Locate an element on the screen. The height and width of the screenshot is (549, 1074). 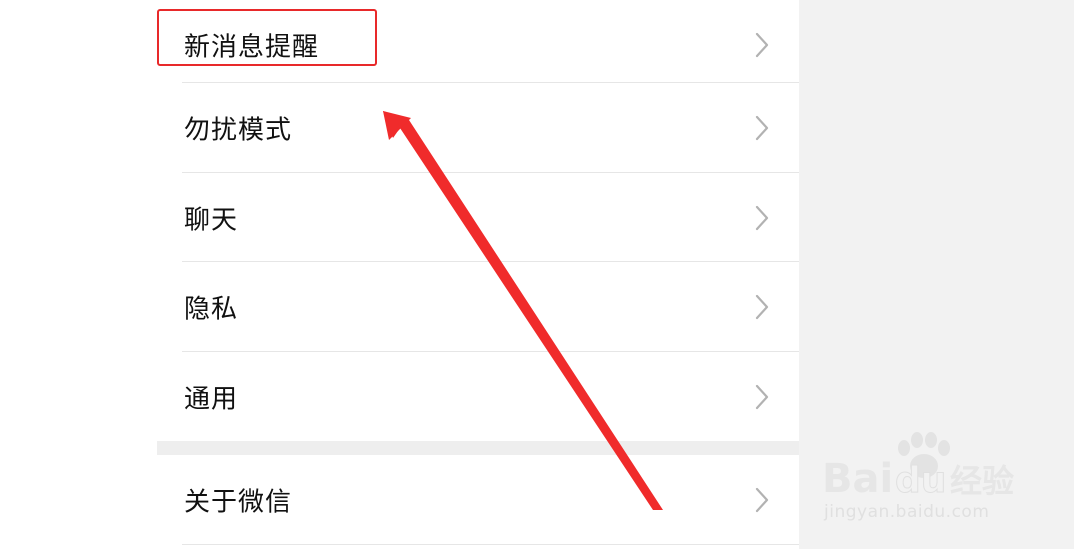
settings-item-label: 关于微信 is located at coordinates (238, 502).